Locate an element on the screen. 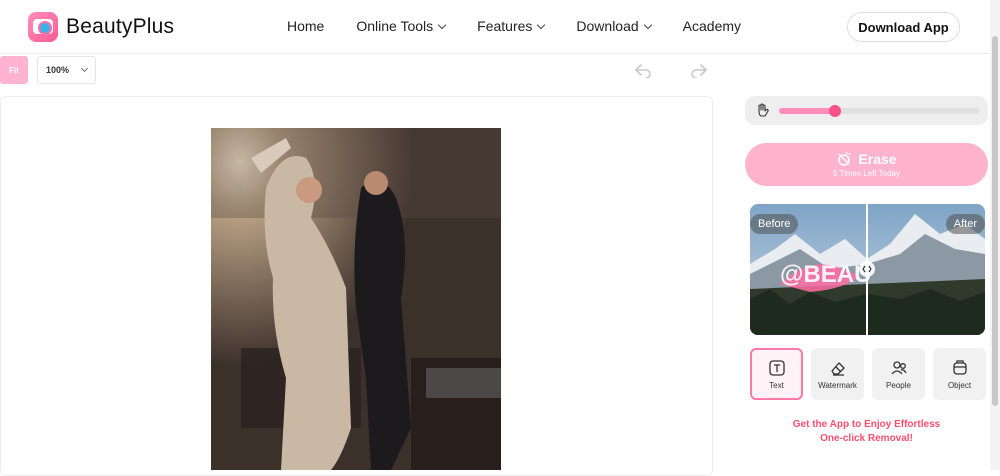  promo-line-2: One-click Removal! is located at coordinates (866, 438).